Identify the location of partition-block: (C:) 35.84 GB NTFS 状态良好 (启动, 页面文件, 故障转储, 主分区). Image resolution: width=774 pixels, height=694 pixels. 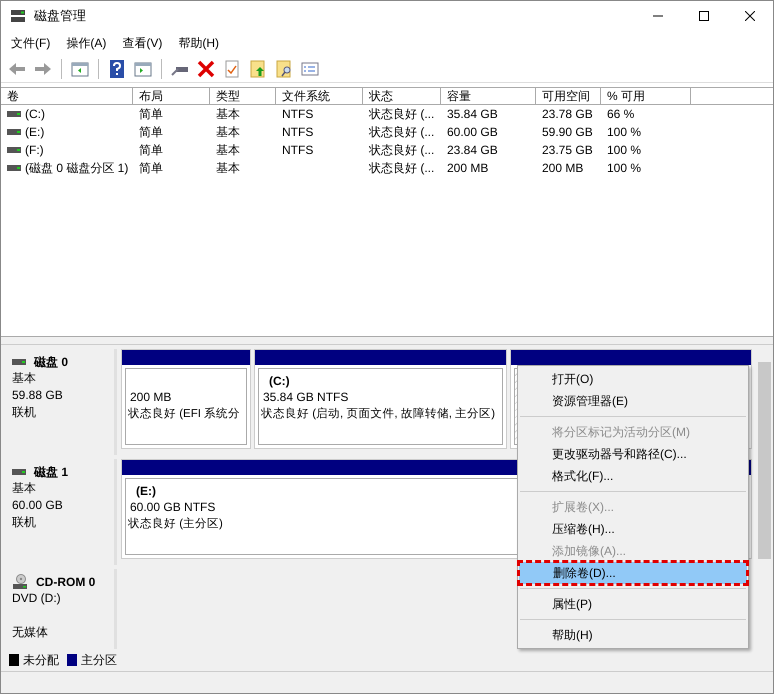
(380, 399).